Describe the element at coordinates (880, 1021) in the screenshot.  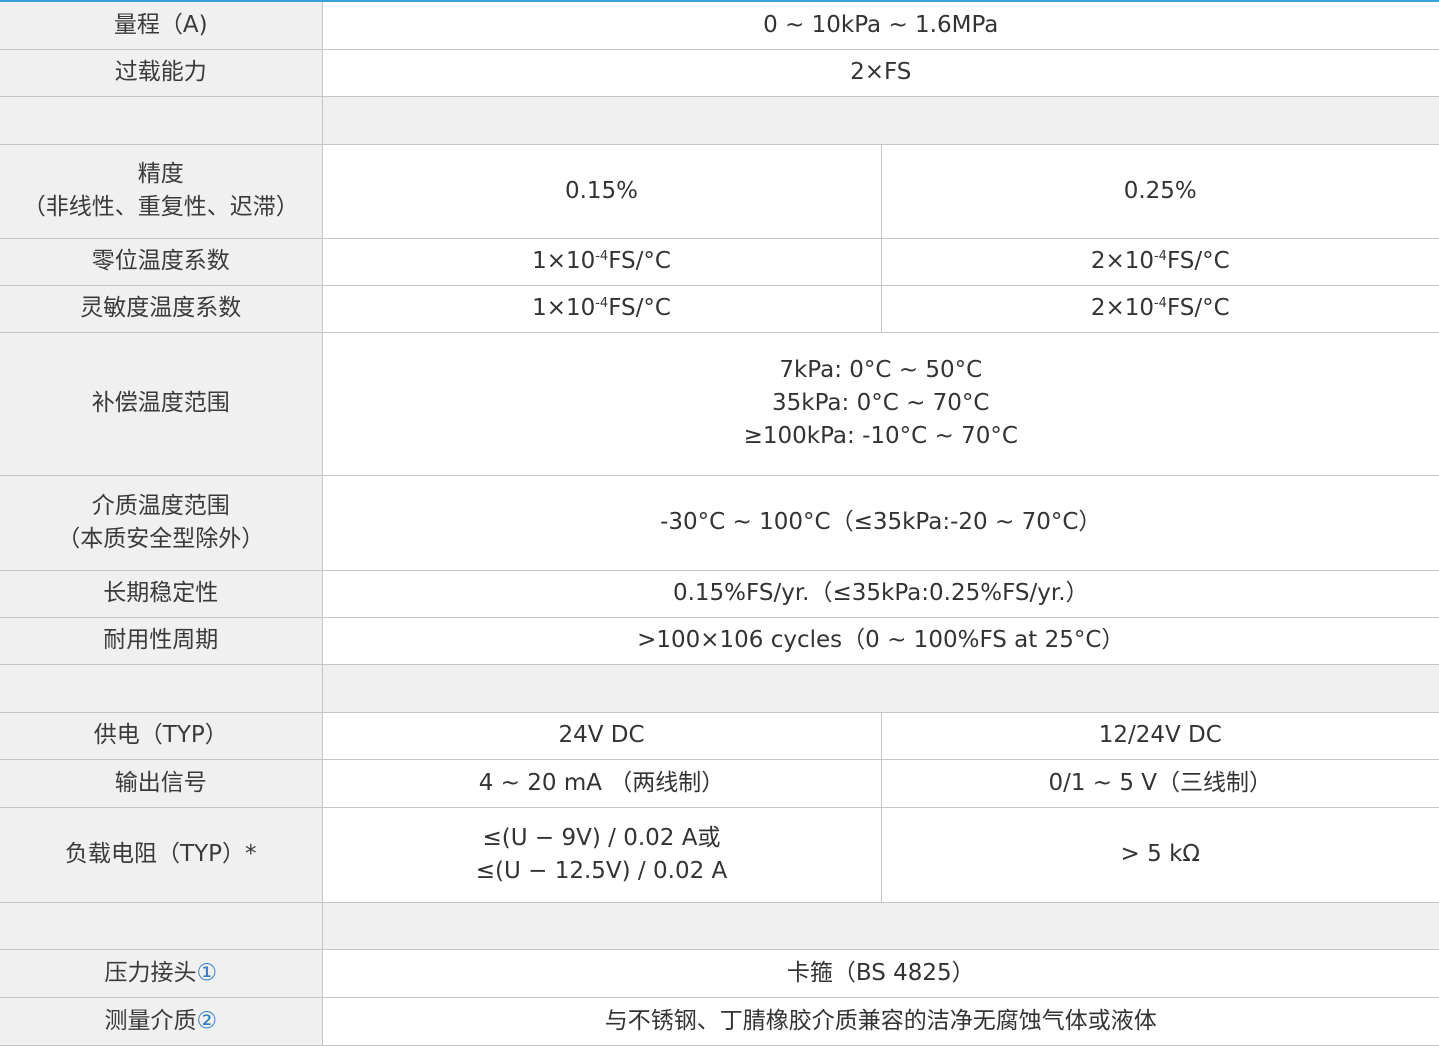
I see `row-value: 与不锈钢、丁腈橡胶介质兼容的洁净无腐蚀气体或液体` at that location.